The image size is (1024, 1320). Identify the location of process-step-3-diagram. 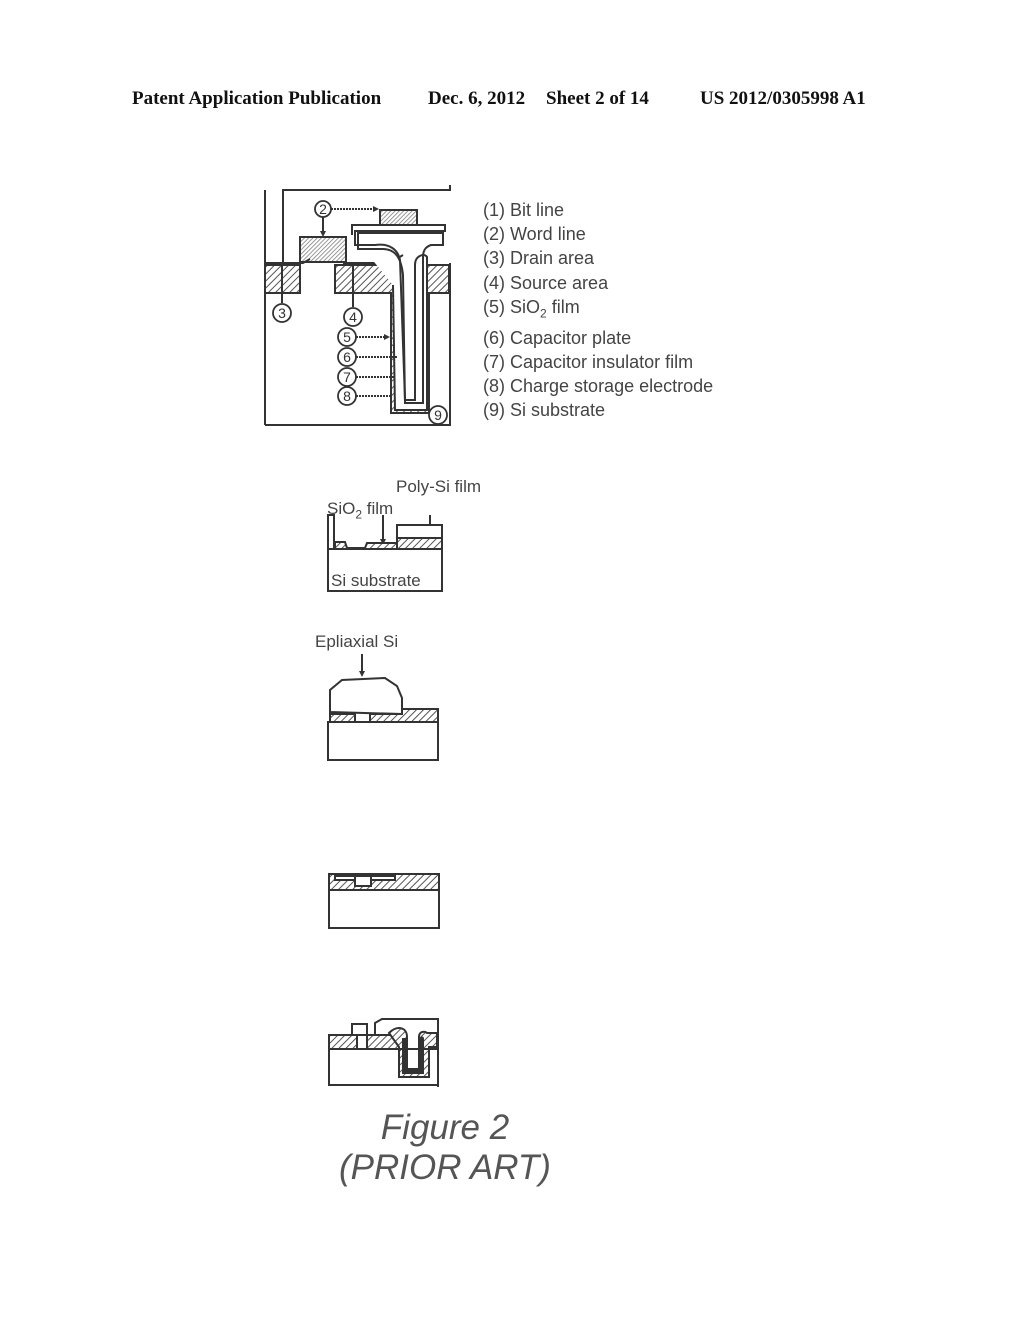
(384, 901).